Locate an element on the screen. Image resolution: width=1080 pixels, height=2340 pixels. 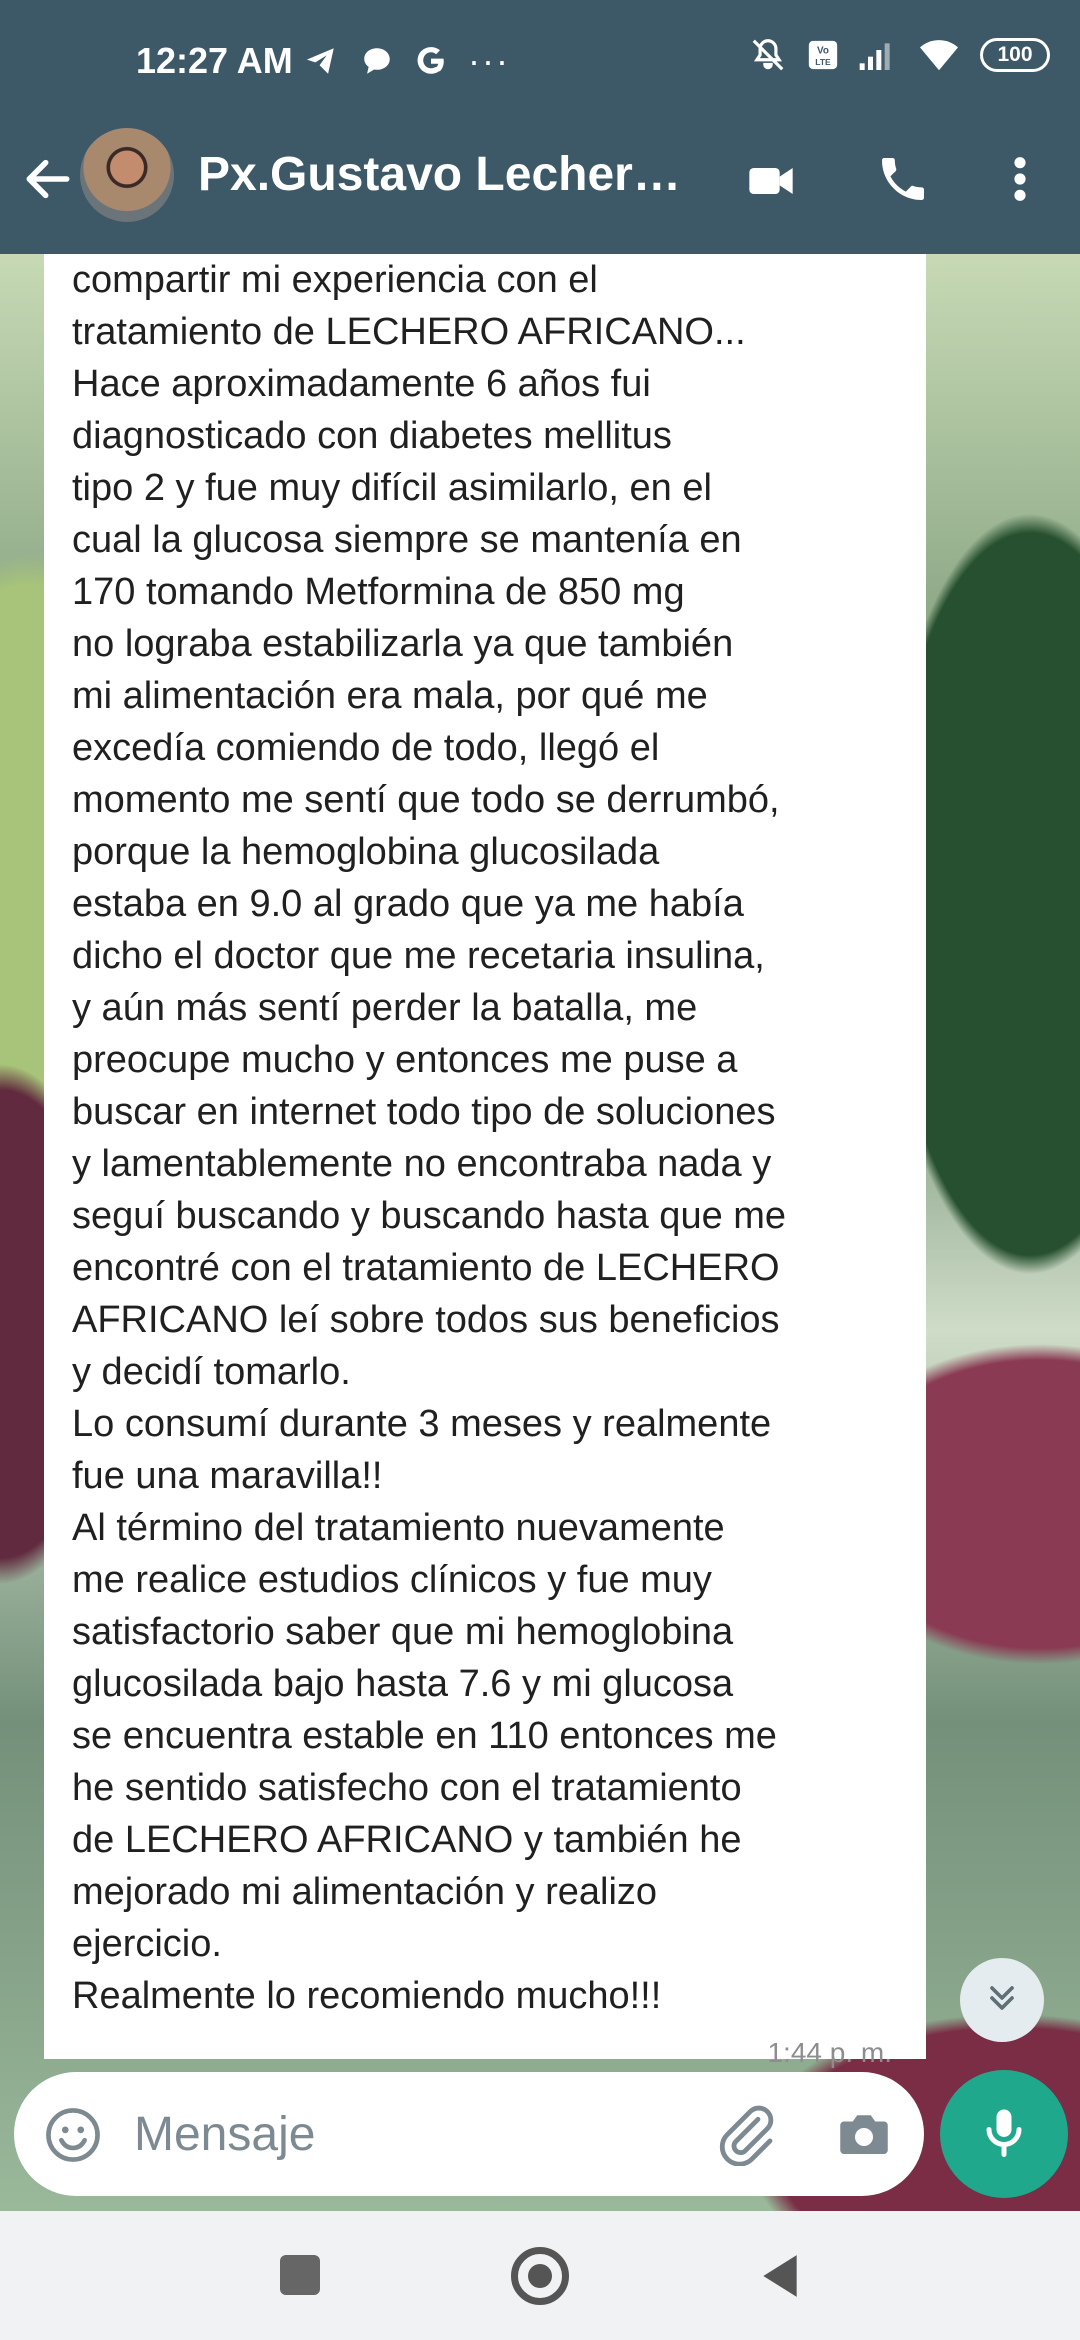
status-time: 12:27 AM is located at coordinates (214, 60).